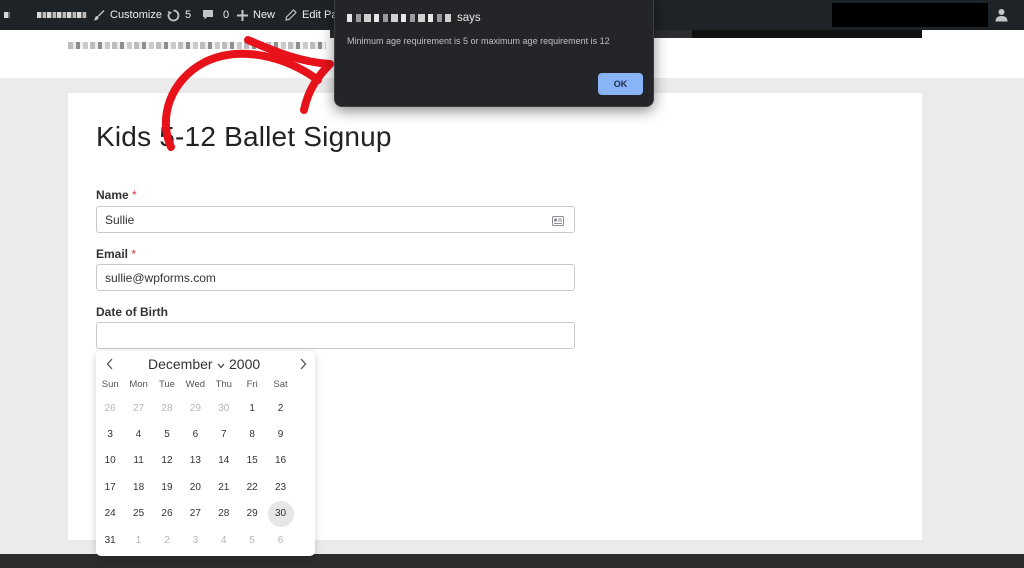  Describe the element at coordinates (173, 15) in the screenshot. I see `refresh-icon` at that location.